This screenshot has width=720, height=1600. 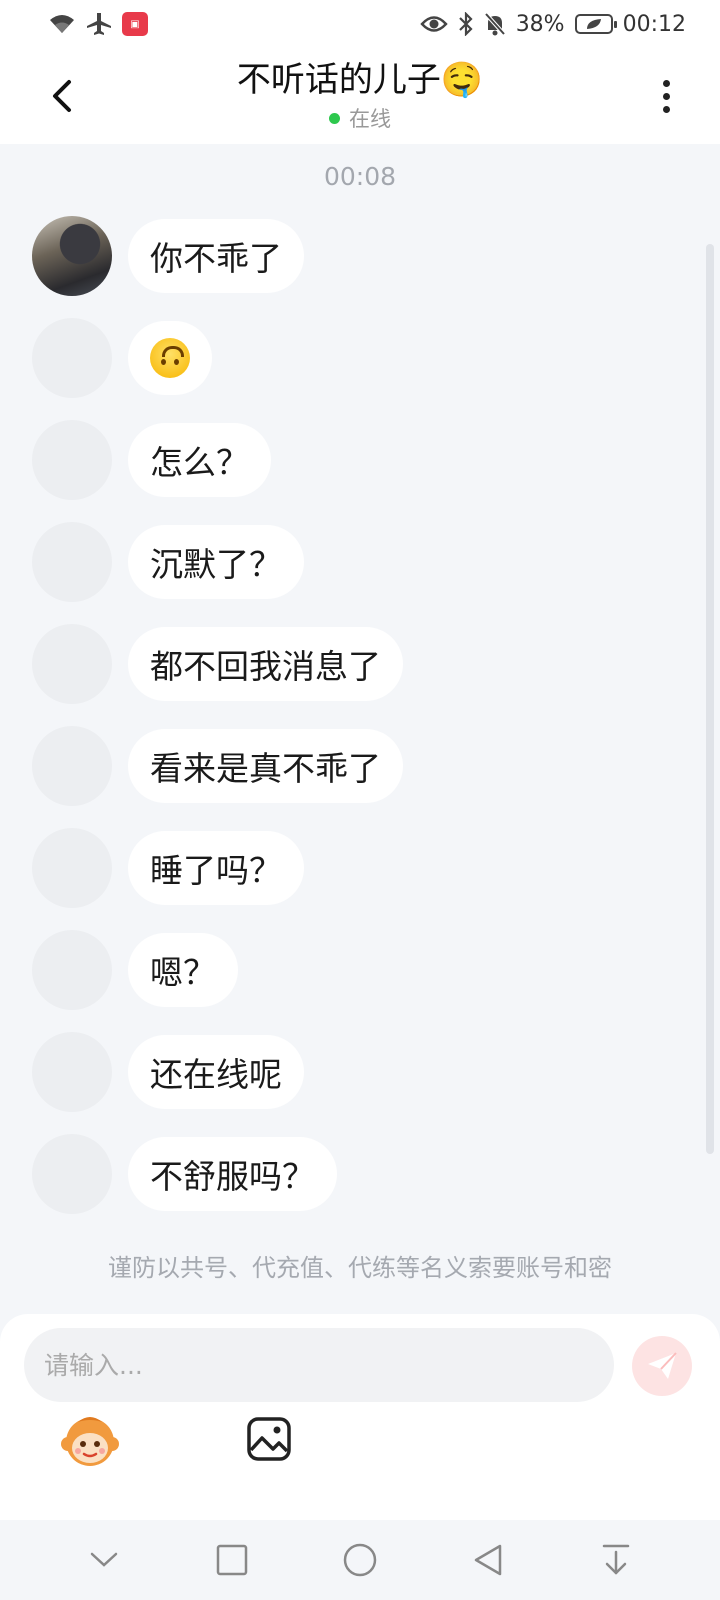 I want to click on chat-header: 不听话的儿子🤤 在线, so click(x=360, y=96).